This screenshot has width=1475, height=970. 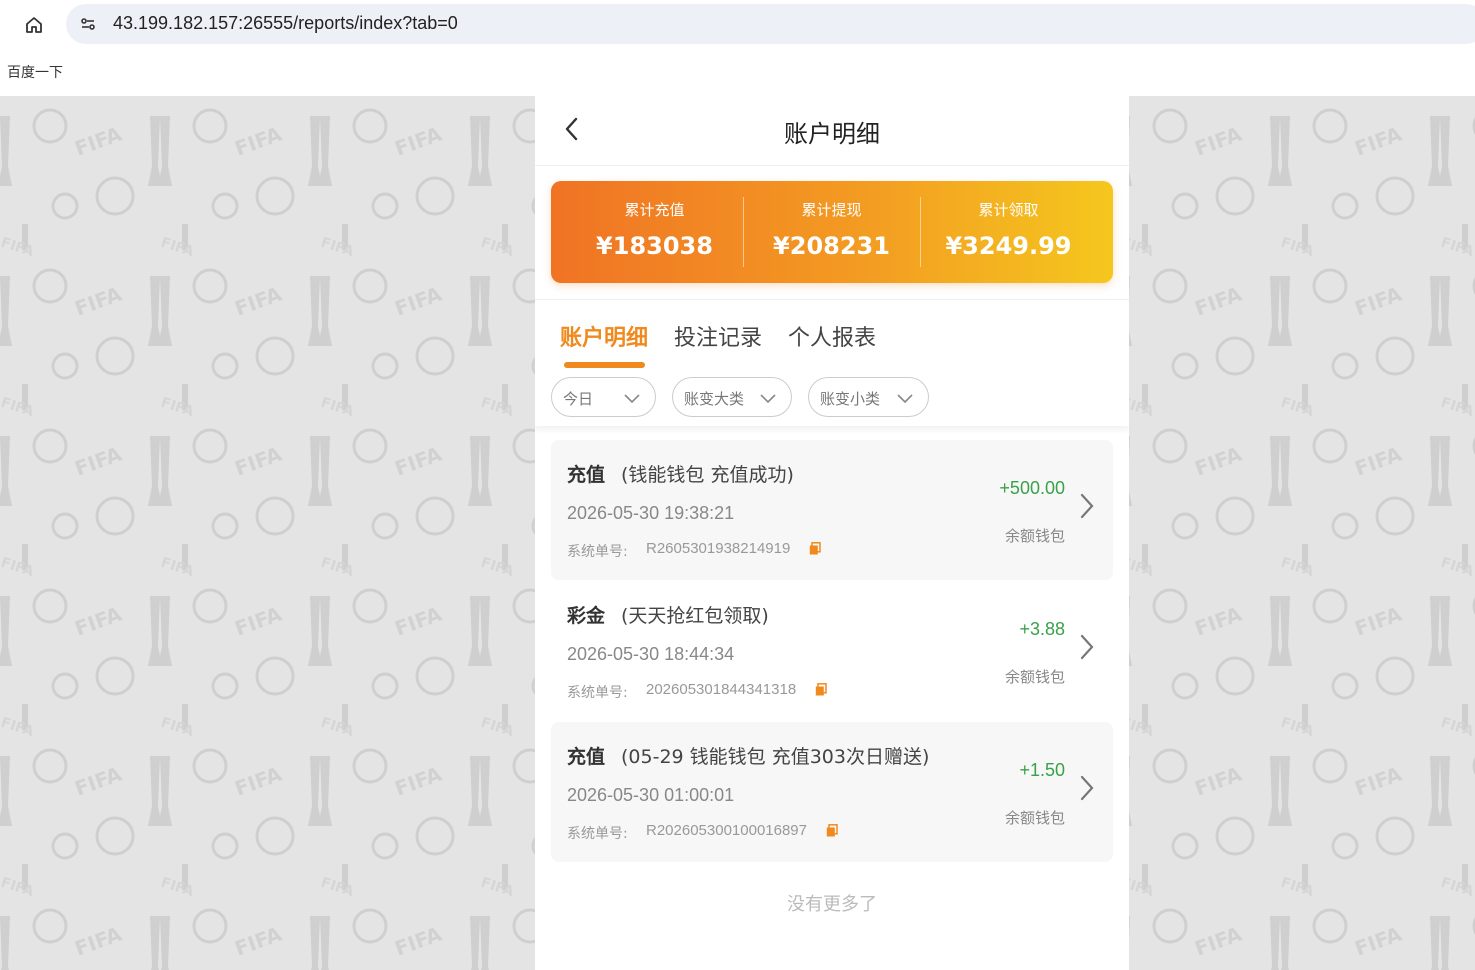 I want to click on bookmark-bar: 百度一下, so click(x=737, y=73).